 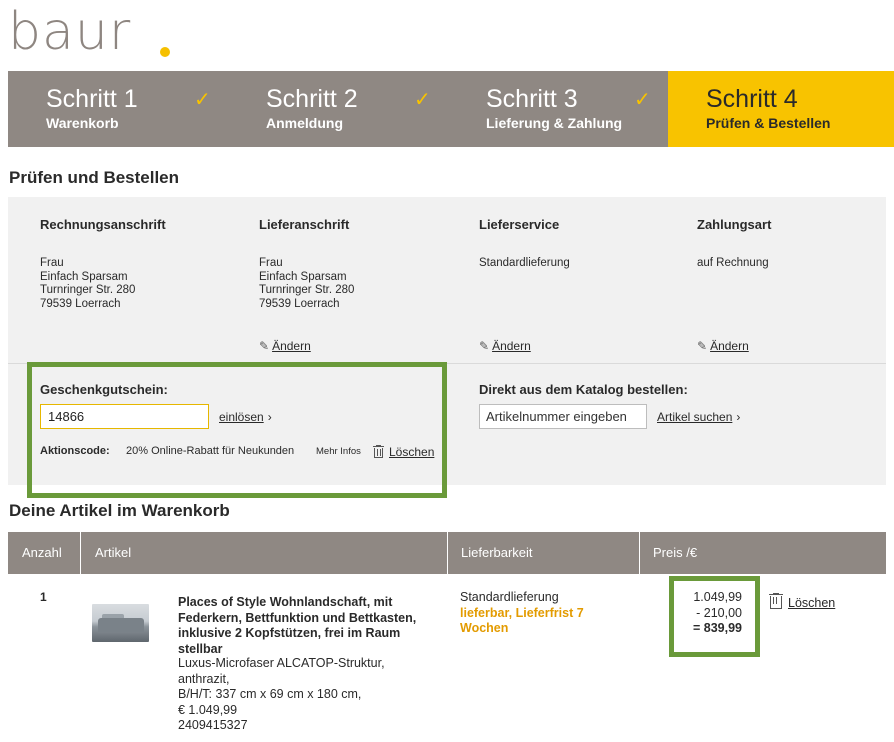 I want to click on column-header-availability: Lieferbarkeit, so click(x=544, y=553).